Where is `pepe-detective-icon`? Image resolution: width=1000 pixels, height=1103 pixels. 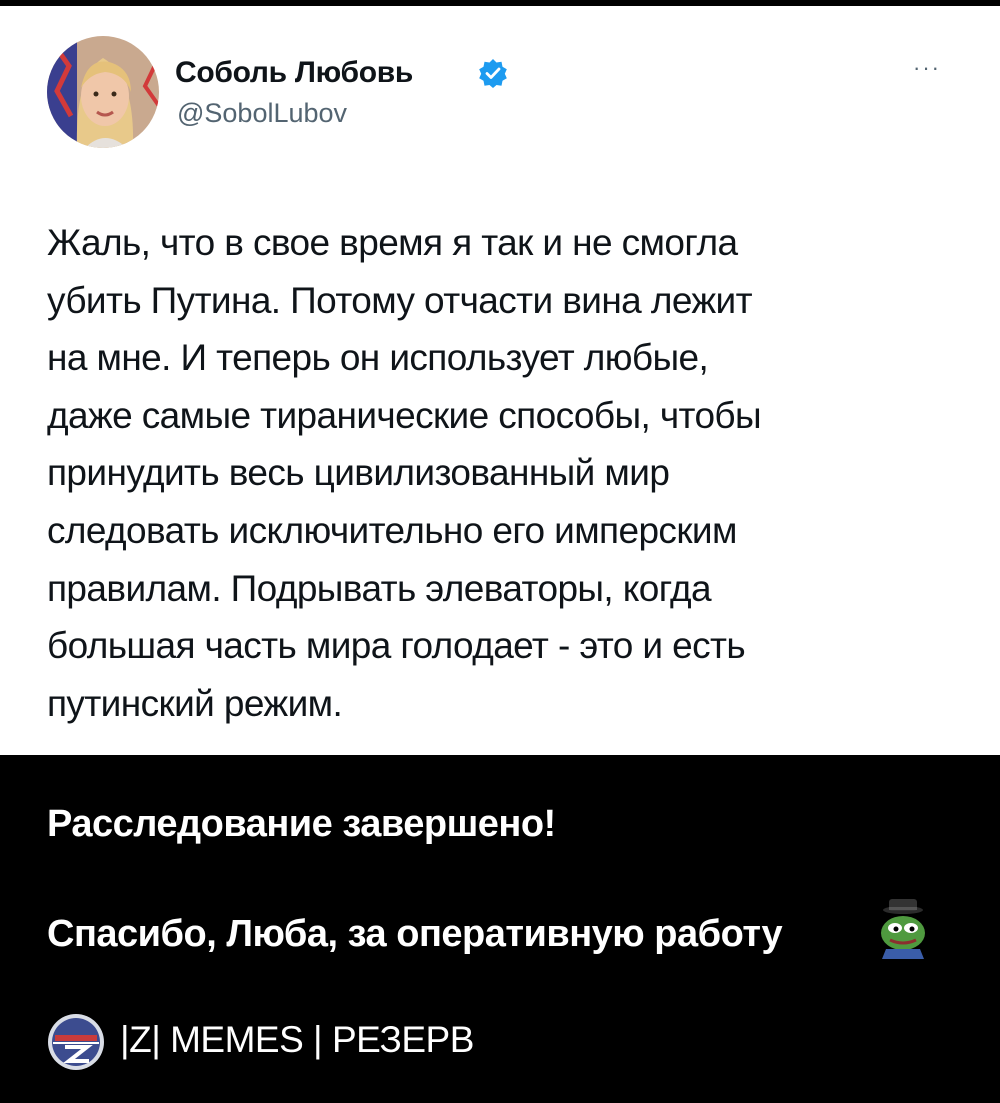
pepe-detective-icon is located at coordinates (903, 928).